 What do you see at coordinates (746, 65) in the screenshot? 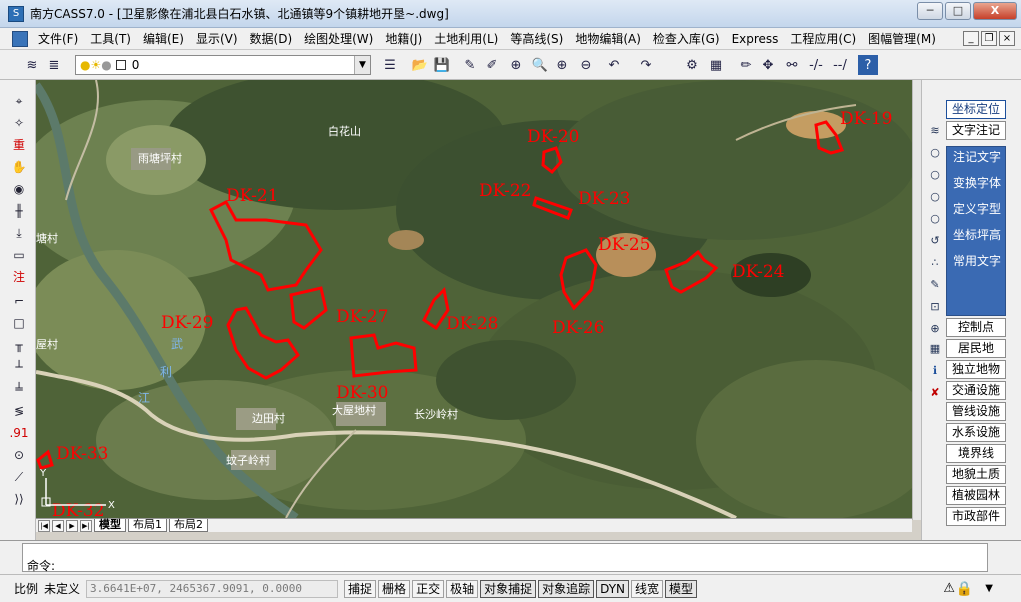
I see `draw-line-icon: ✏` at bounding box center [746, 65].